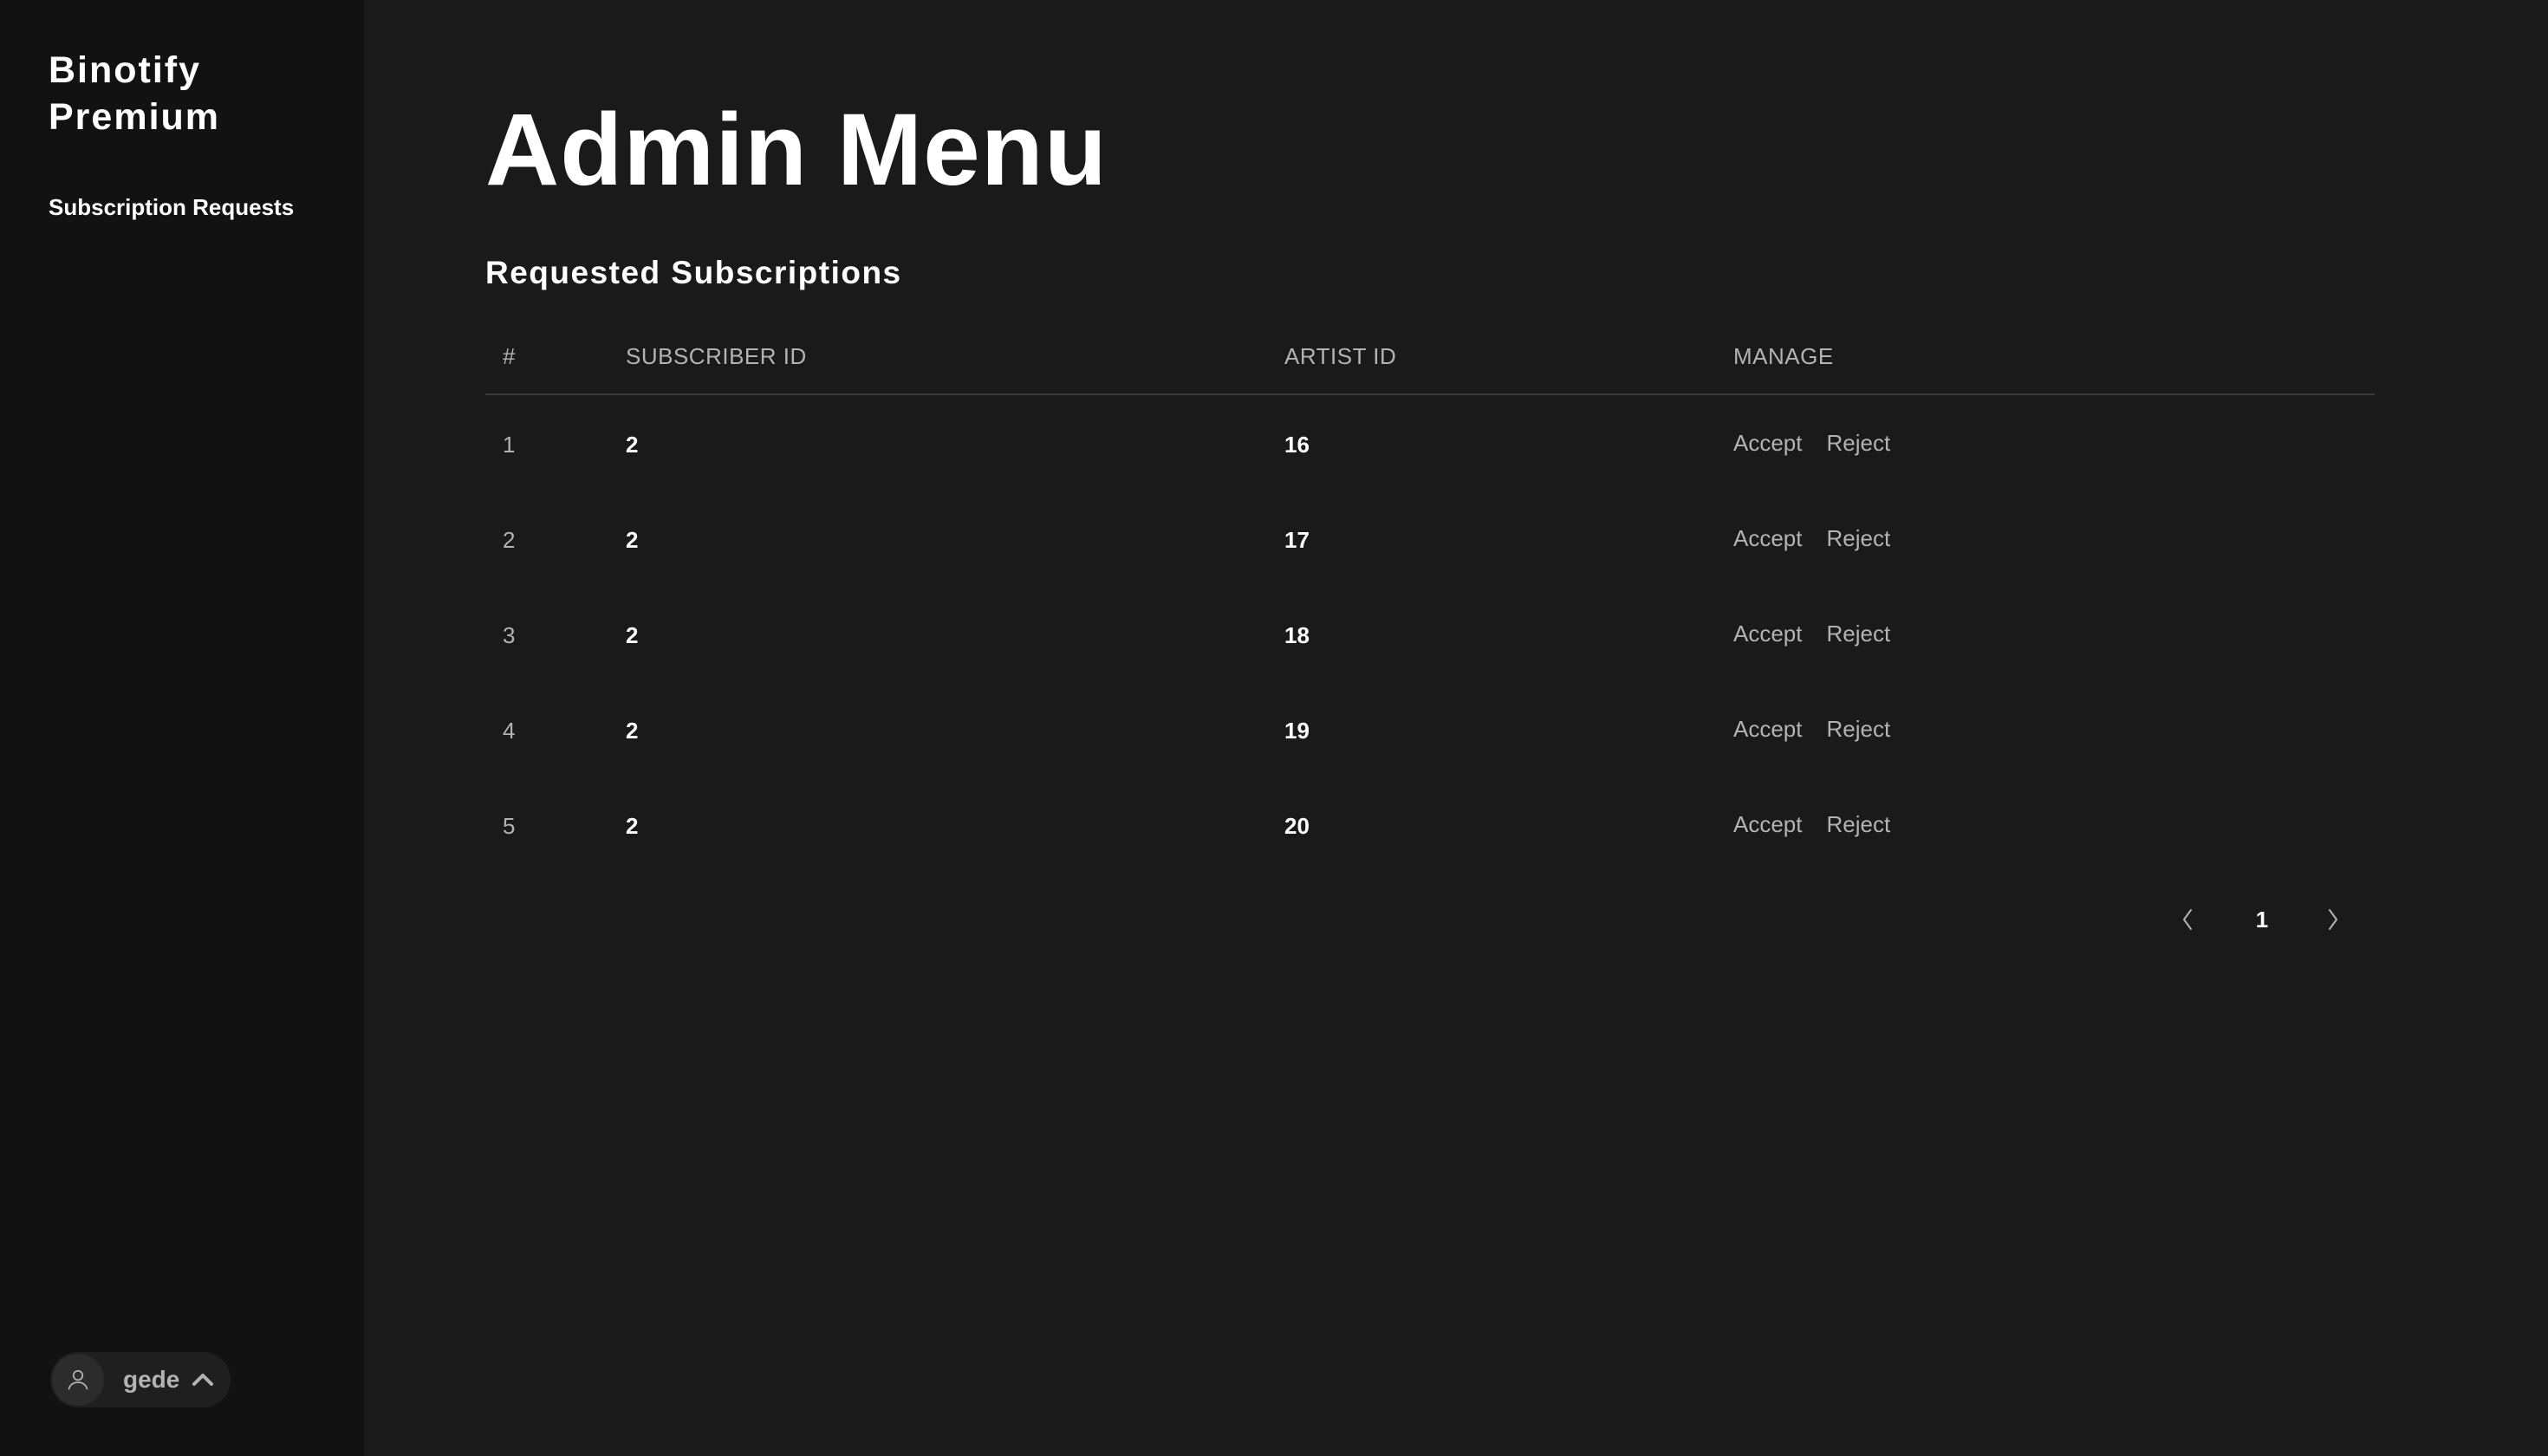 This screenshot has height=1456, width=2548. What do you see at coordinates (1340, 356) in the screenshot?
I see `column-header-artist-id: ARTIST ID` at bounding box center [1340, 356].